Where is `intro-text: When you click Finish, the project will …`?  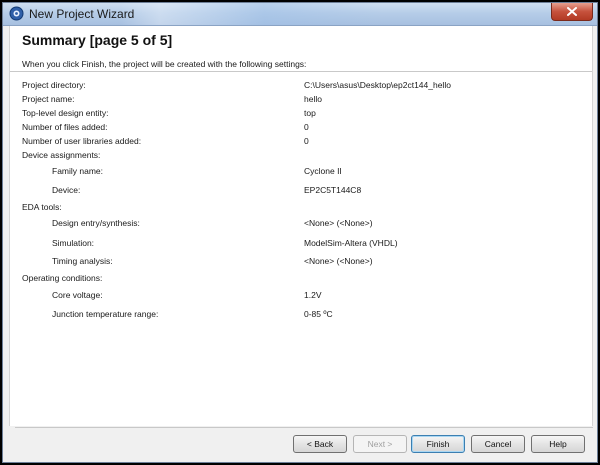 intro-text: When you click Finish, the project will … is located at coordinates (164, 64).